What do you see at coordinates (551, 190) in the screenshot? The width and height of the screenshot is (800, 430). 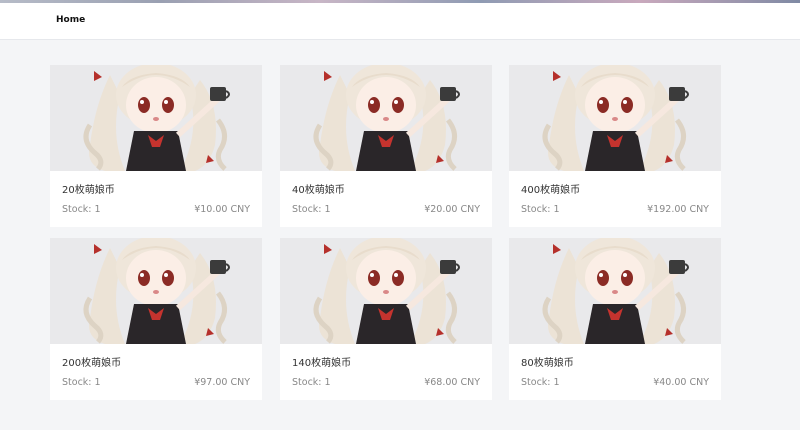 I see `product-title: 400枚萌娘币` at bounding box center [551, 190].